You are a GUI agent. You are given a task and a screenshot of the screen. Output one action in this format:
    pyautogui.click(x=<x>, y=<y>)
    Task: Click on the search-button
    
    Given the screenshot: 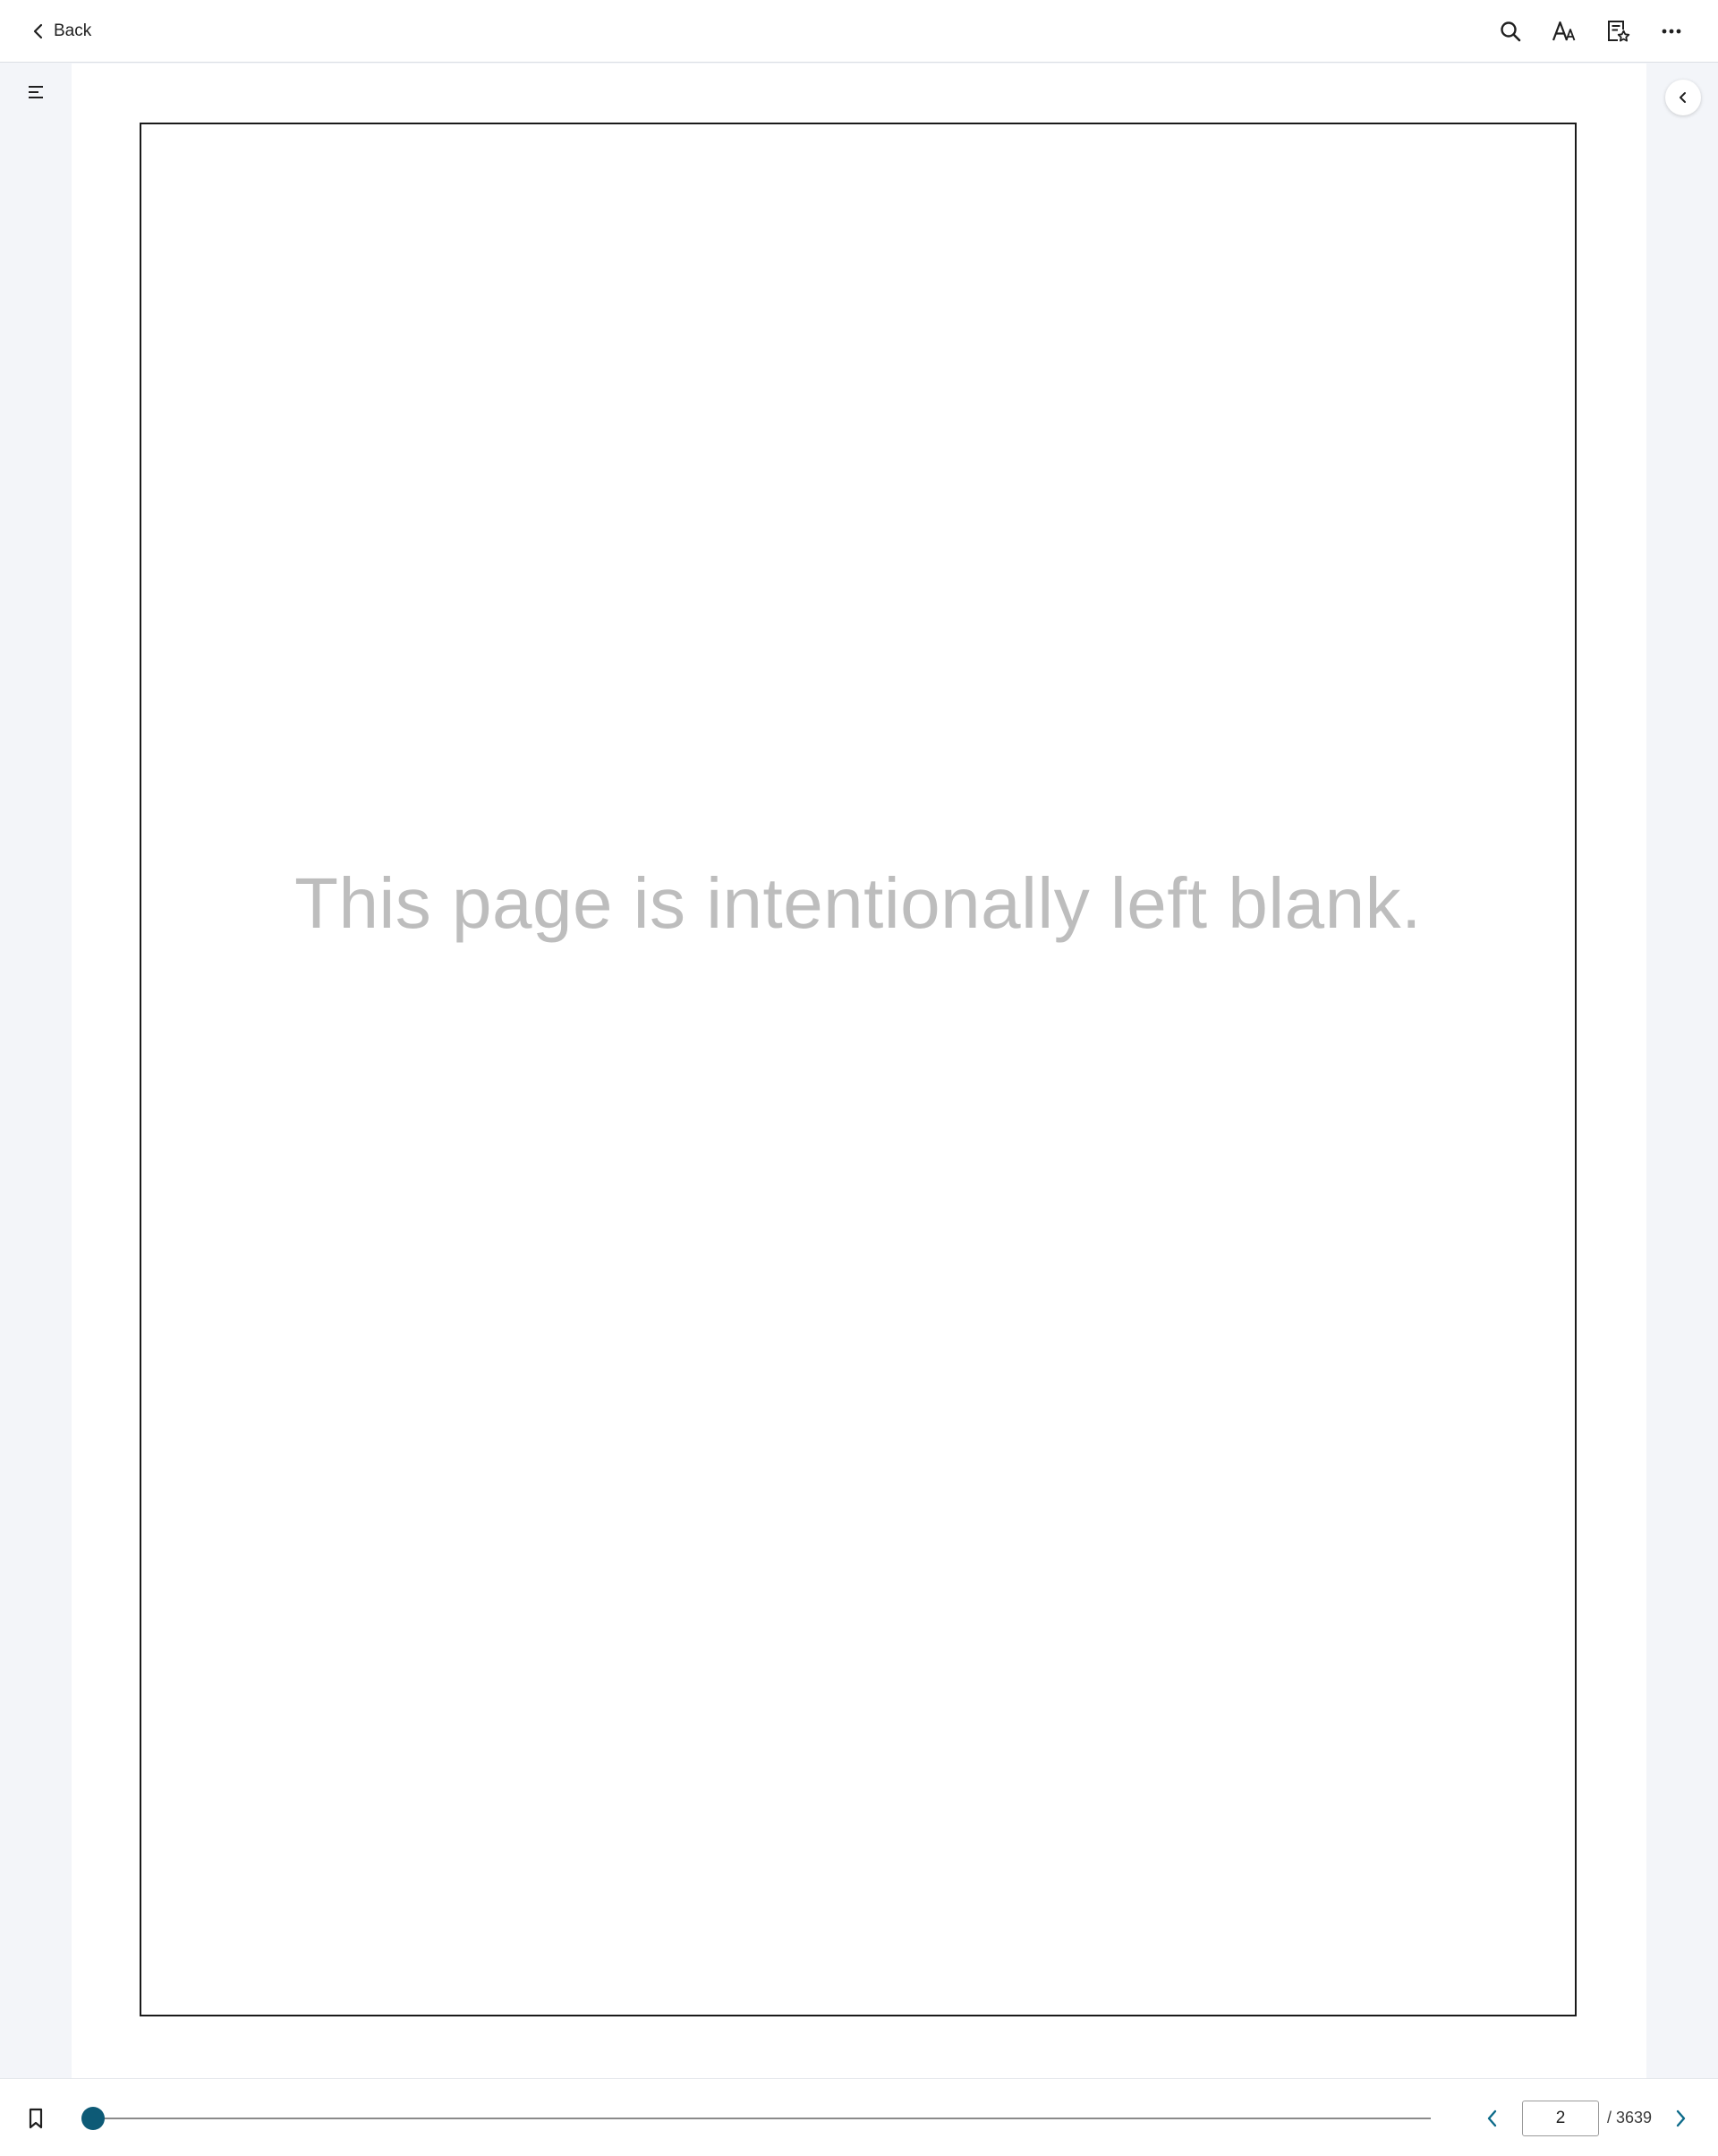 What is the action you would take?
    pyautogui.click(x=1510, y=31)
    